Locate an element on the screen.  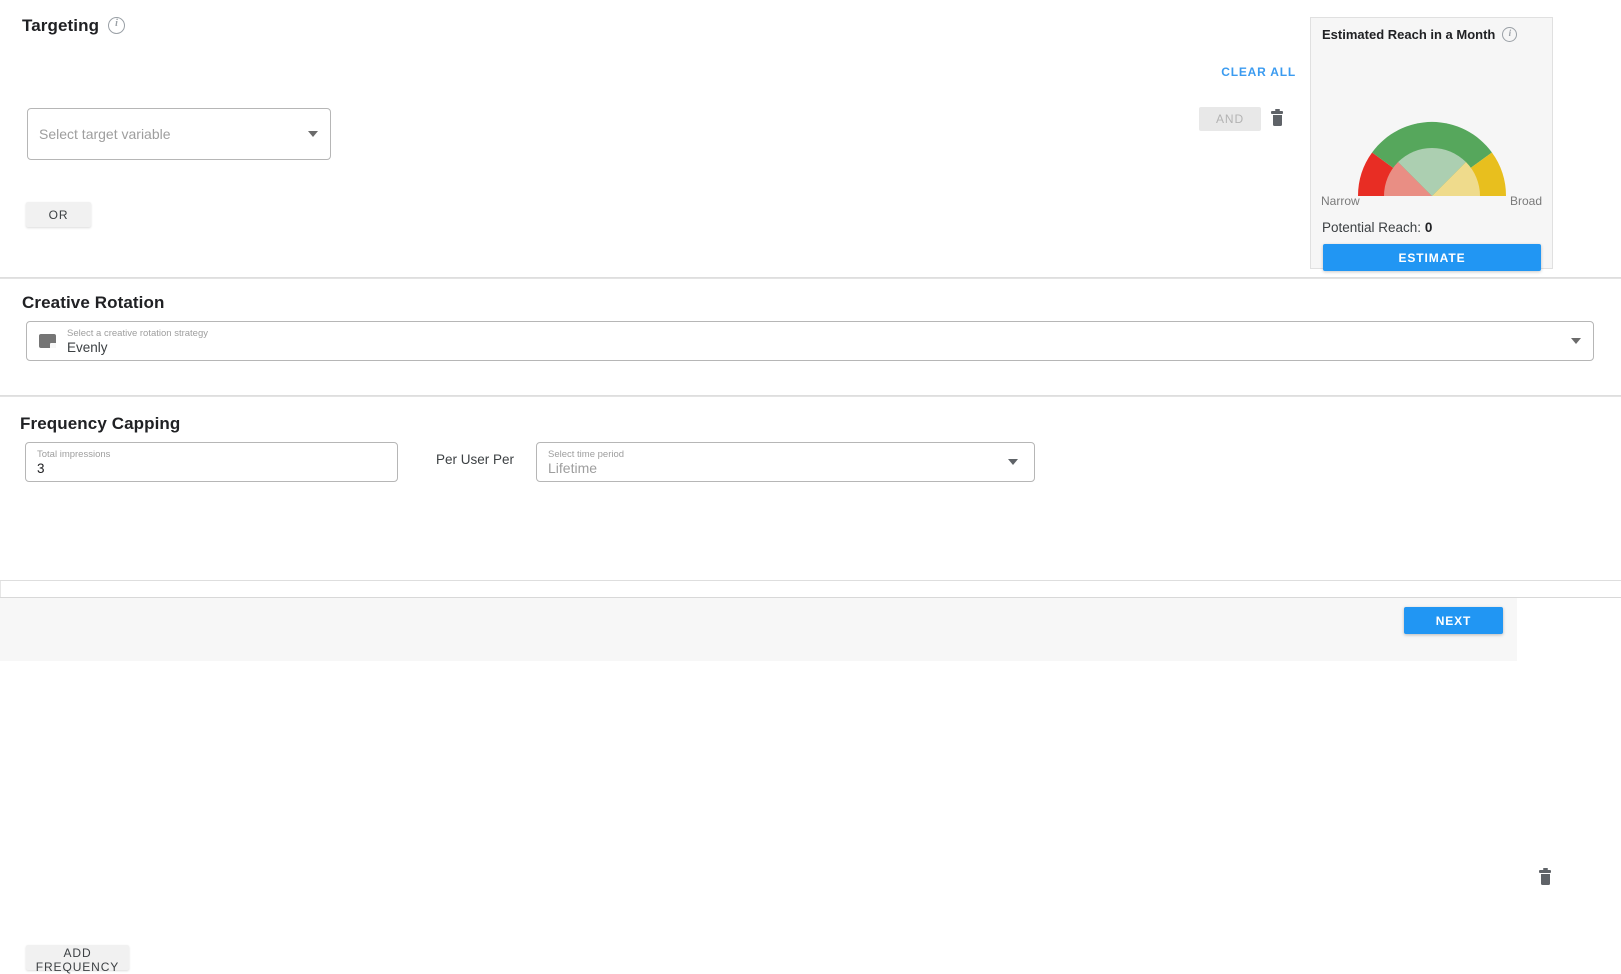
time-period-select: Select time period Lifetime is located at coordinates (785, 462).